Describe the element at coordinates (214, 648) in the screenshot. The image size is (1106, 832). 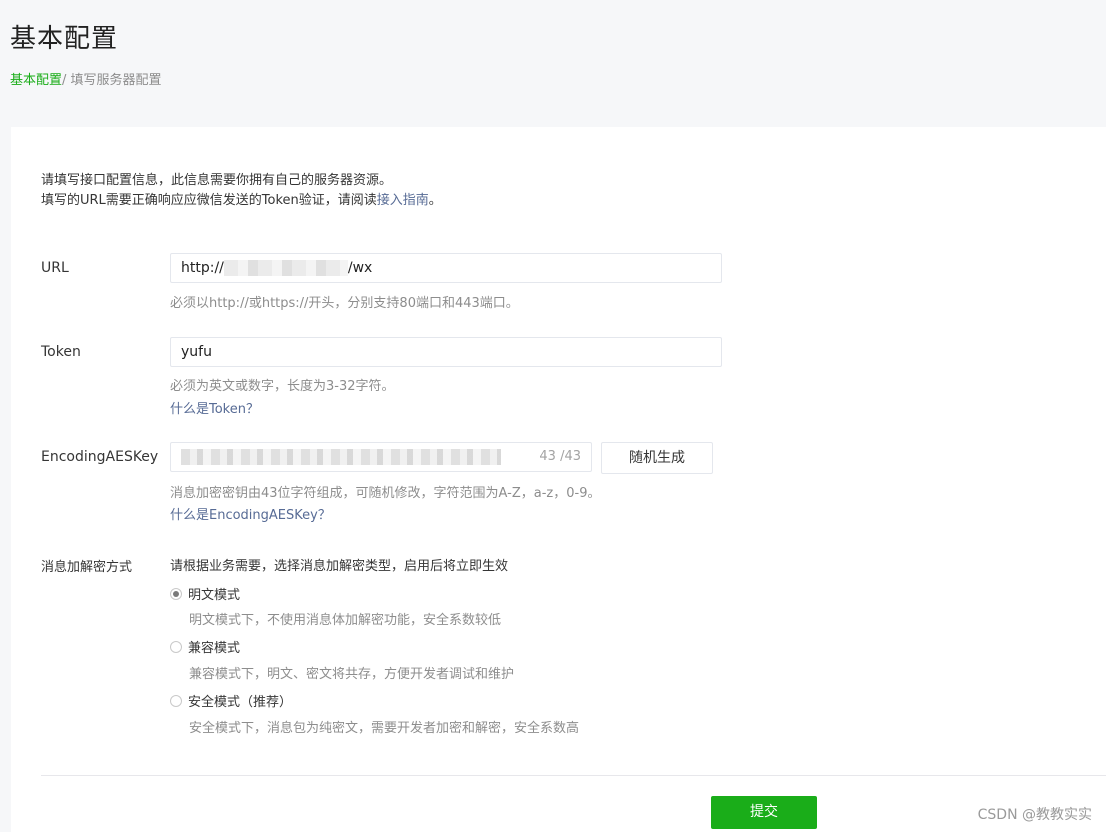
I see `radio-compatible-label: 兼容模式` at that location.